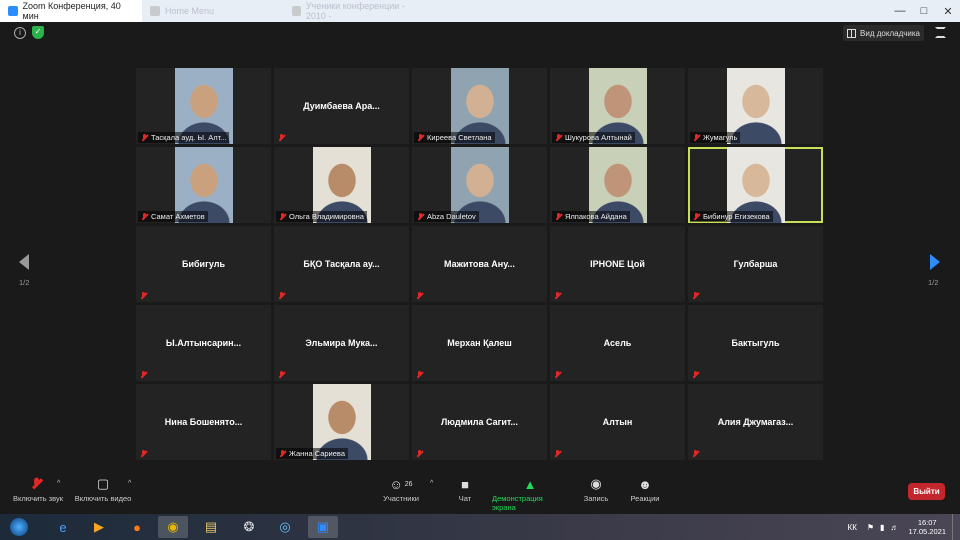 The image size is (960, 540). What do you see at coordinates (321, 216) in the screenshot?
I see `participant-name-label: Ольга Владимировна` at bounding box center [321, 216].